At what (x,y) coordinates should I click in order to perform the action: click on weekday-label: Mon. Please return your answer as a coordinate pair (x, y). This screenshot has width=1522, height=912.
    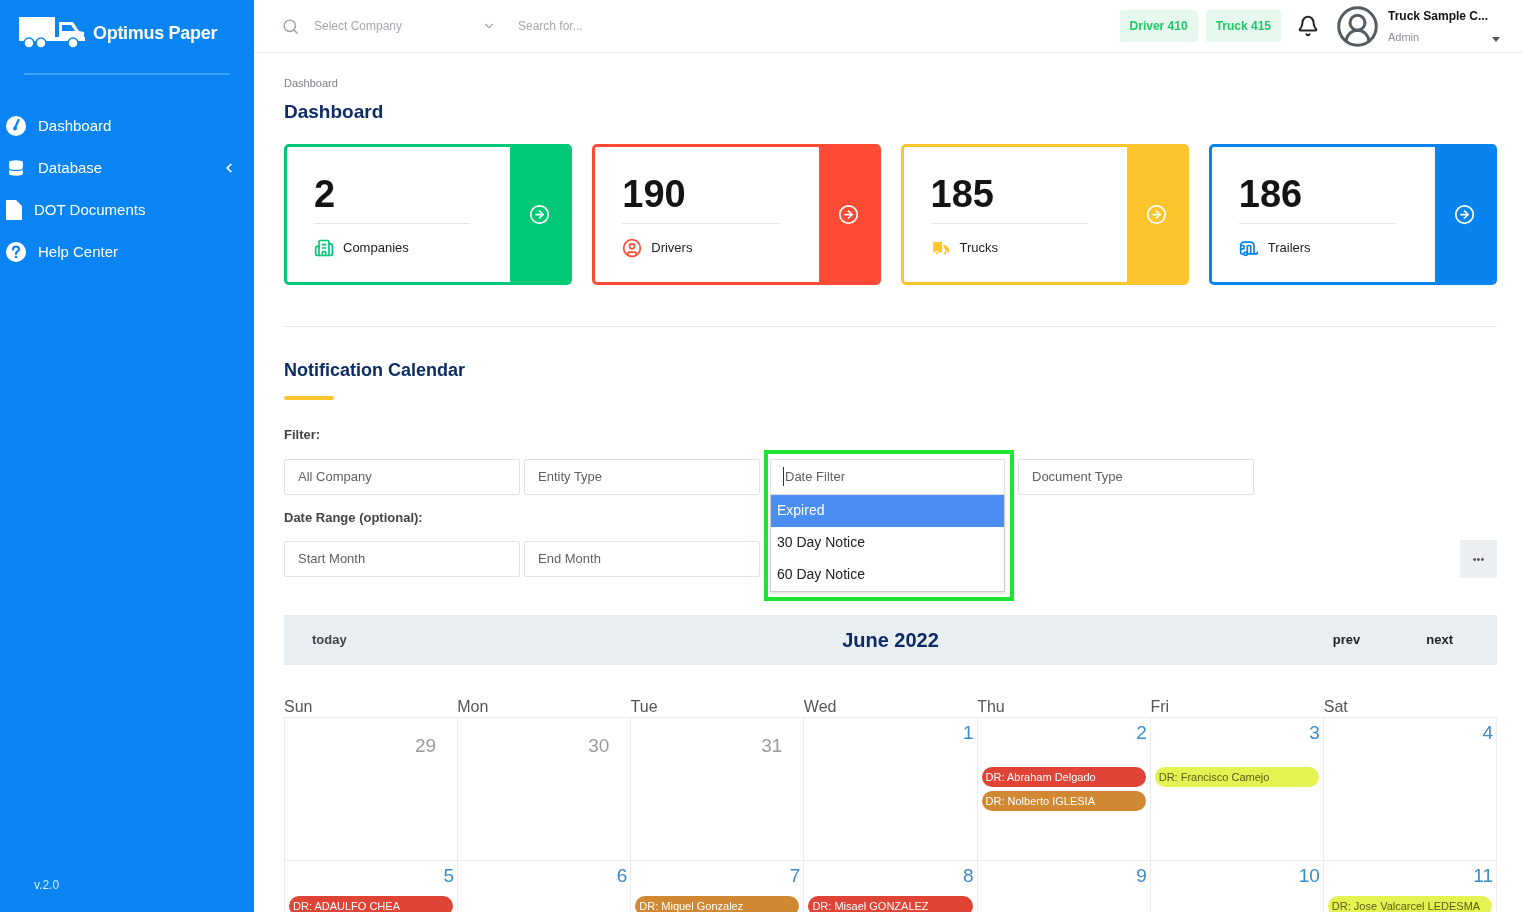
    Looking at the image, I should click on (473, 707).